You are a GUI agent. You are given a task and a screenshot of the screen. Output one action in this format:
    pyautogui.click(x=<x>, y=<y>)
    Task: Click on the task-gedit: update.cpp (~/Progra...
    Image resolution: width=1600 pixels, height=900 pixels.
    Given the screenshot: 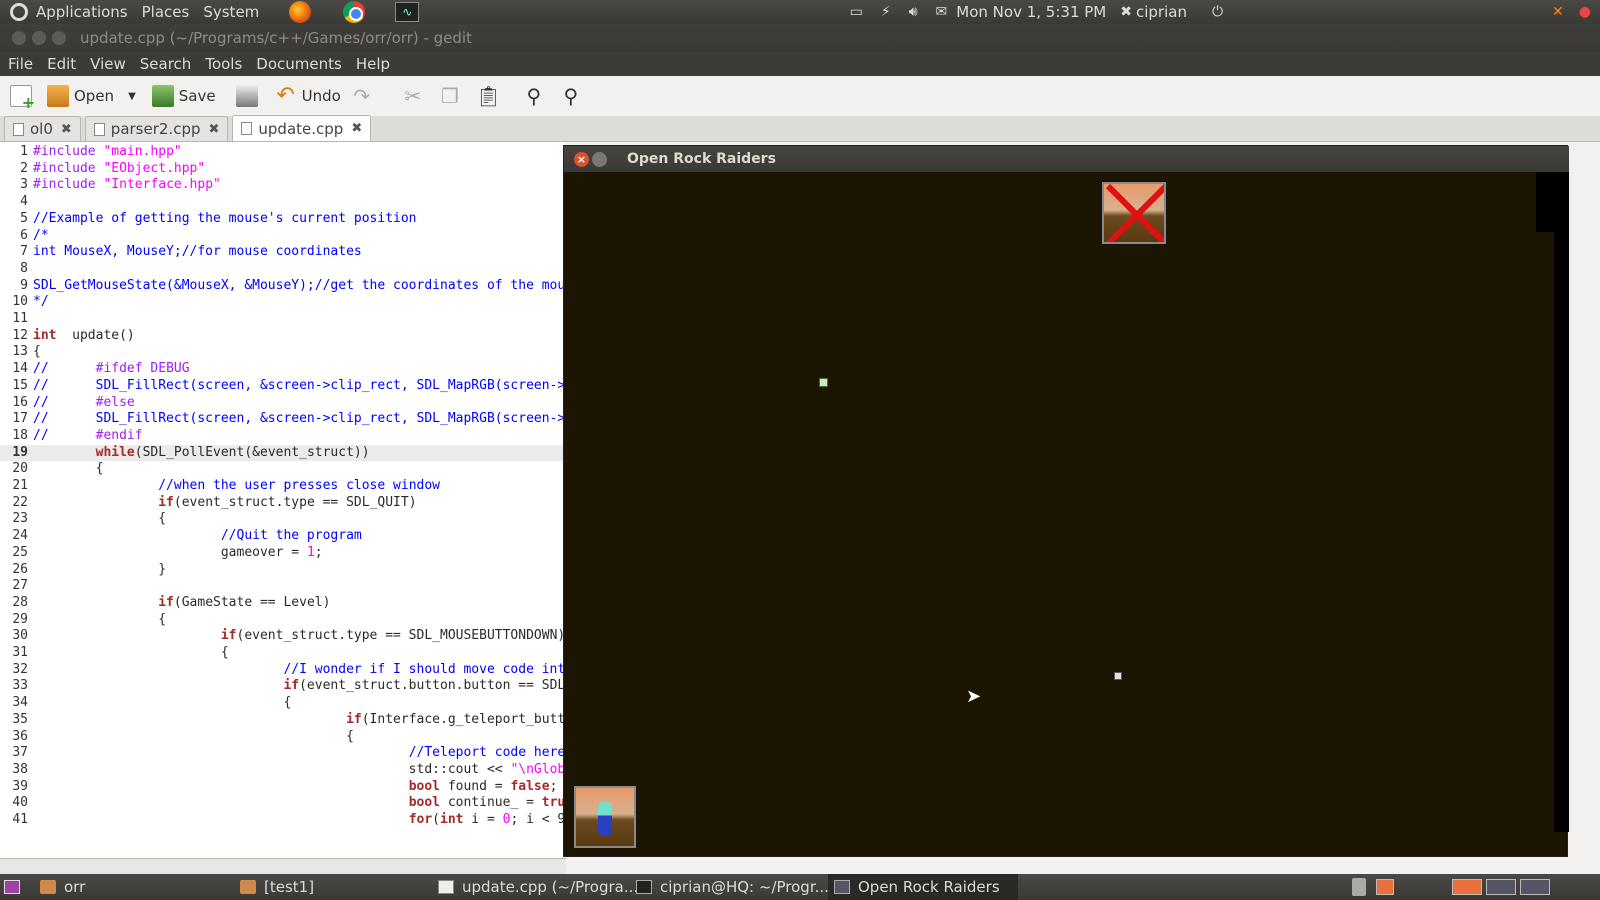 What is the action you would take?
    pyautogui.click(x=538, y=887)
    